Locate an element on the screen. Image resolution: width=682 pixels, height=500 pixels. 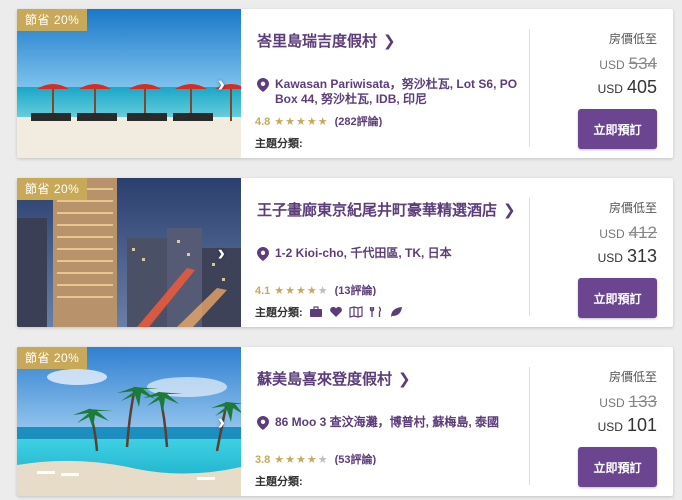
price-panel: 房價低至 USD 133 USD 101 立即預訂 is located at coordinates (597, 421).